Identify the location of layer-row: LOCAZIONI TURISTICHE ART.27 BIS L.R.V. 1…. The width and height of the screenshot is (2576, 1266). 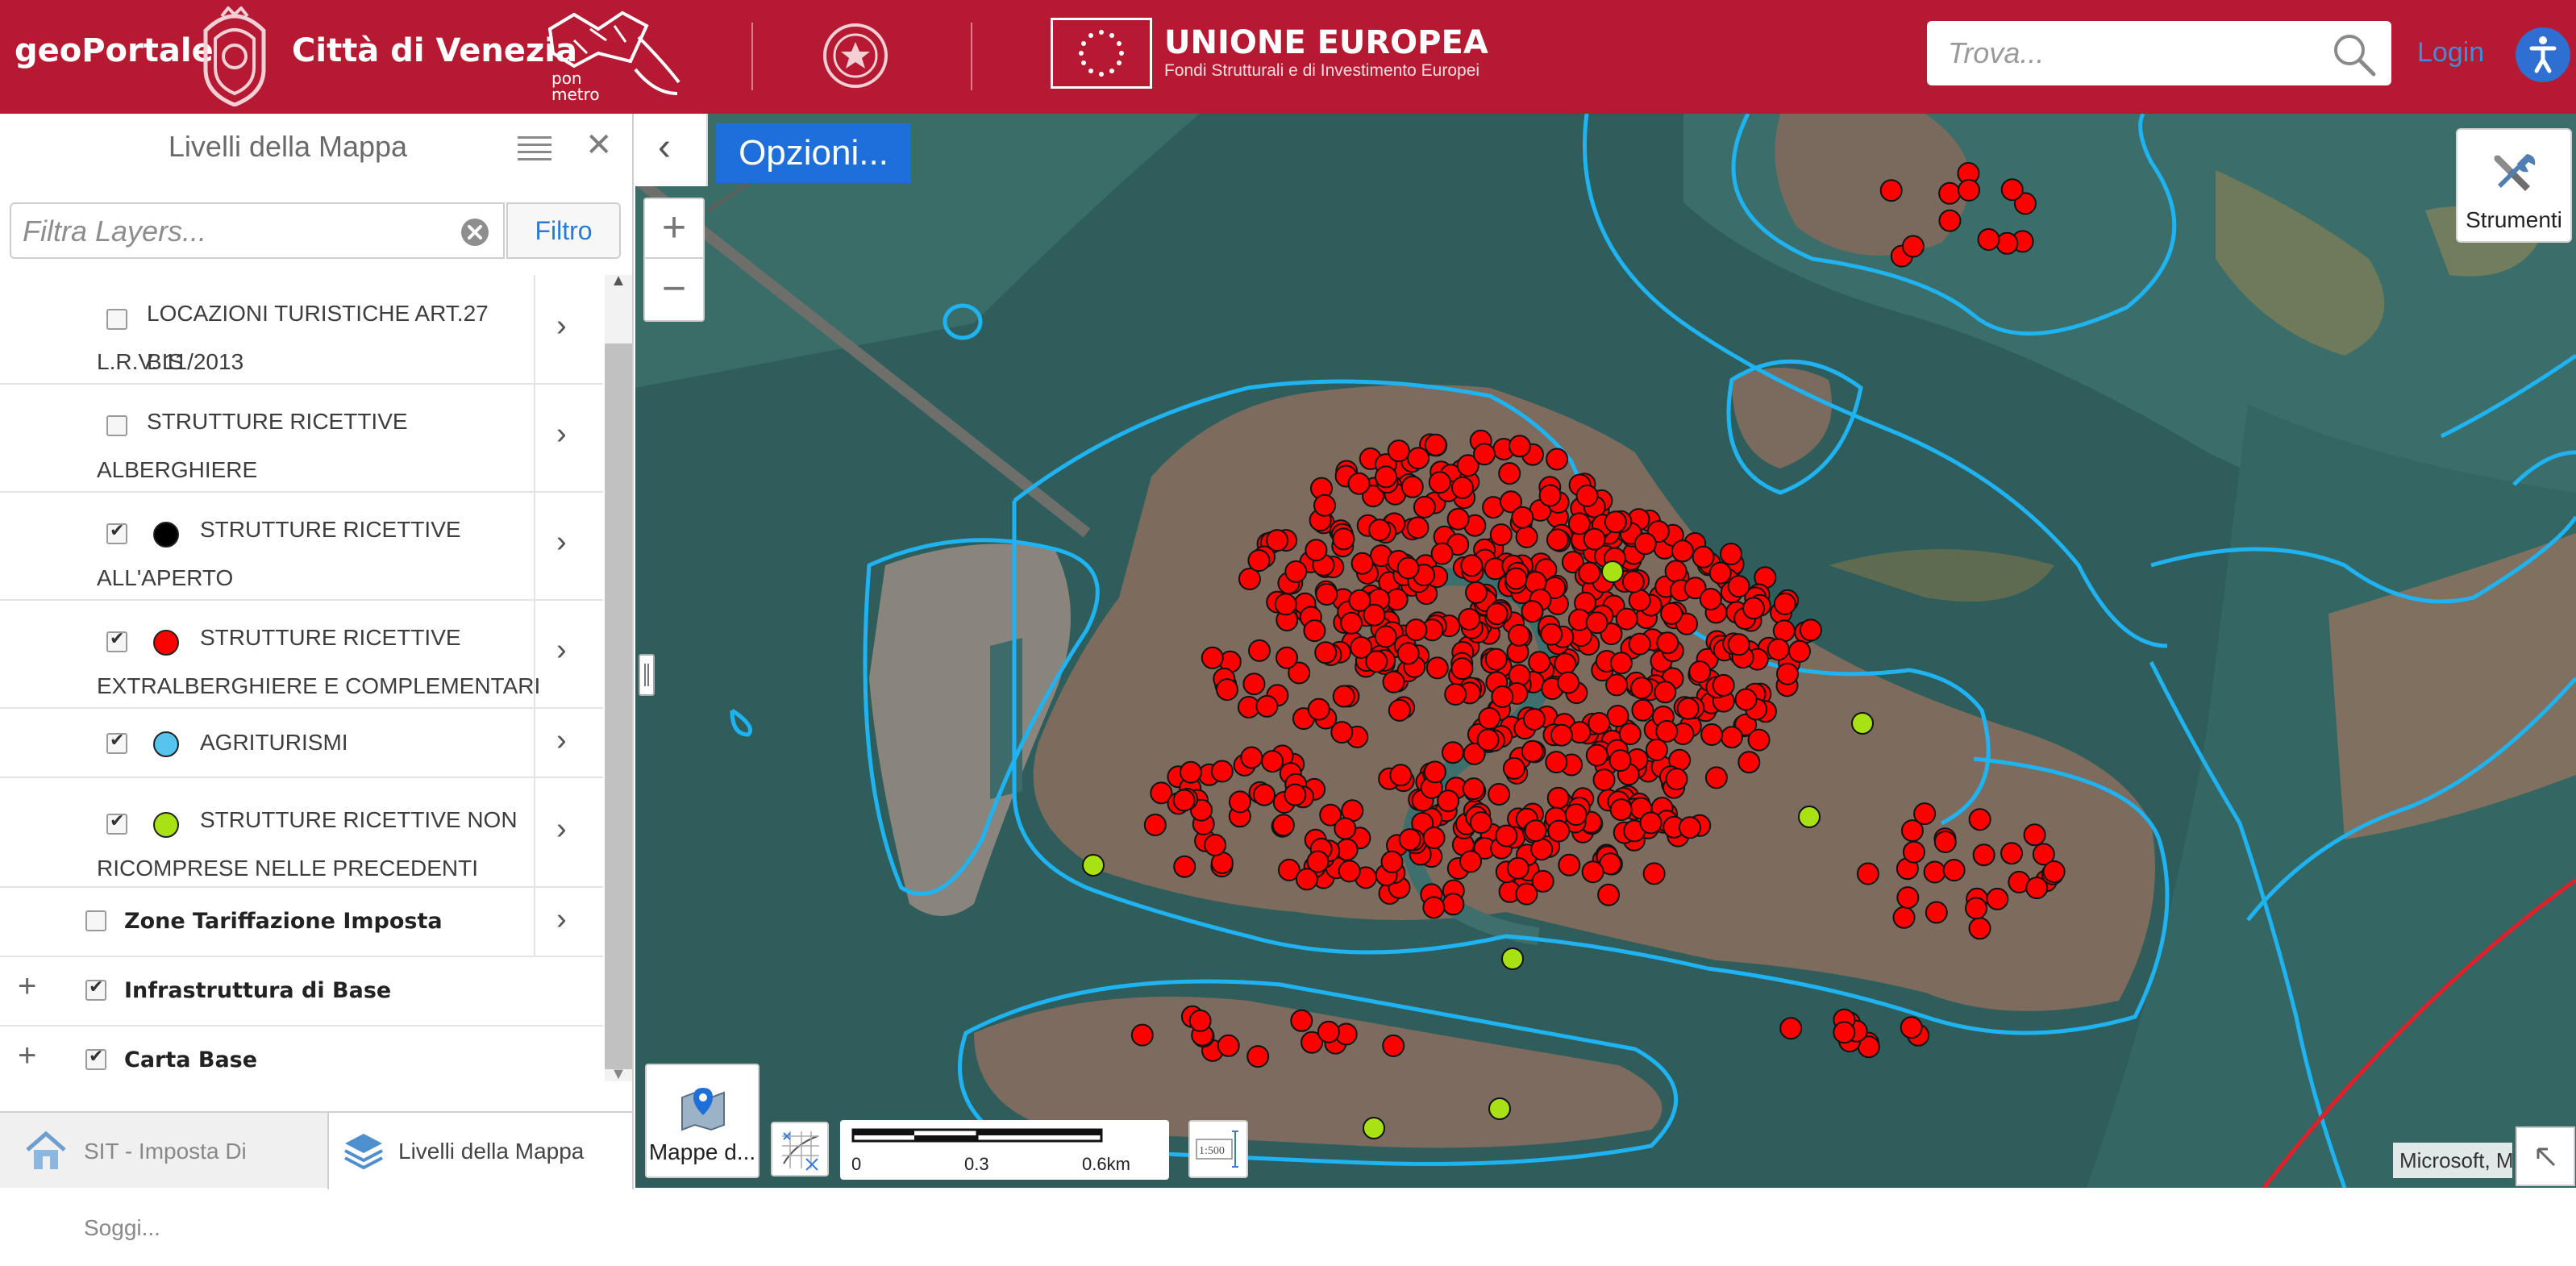
(302, 330).